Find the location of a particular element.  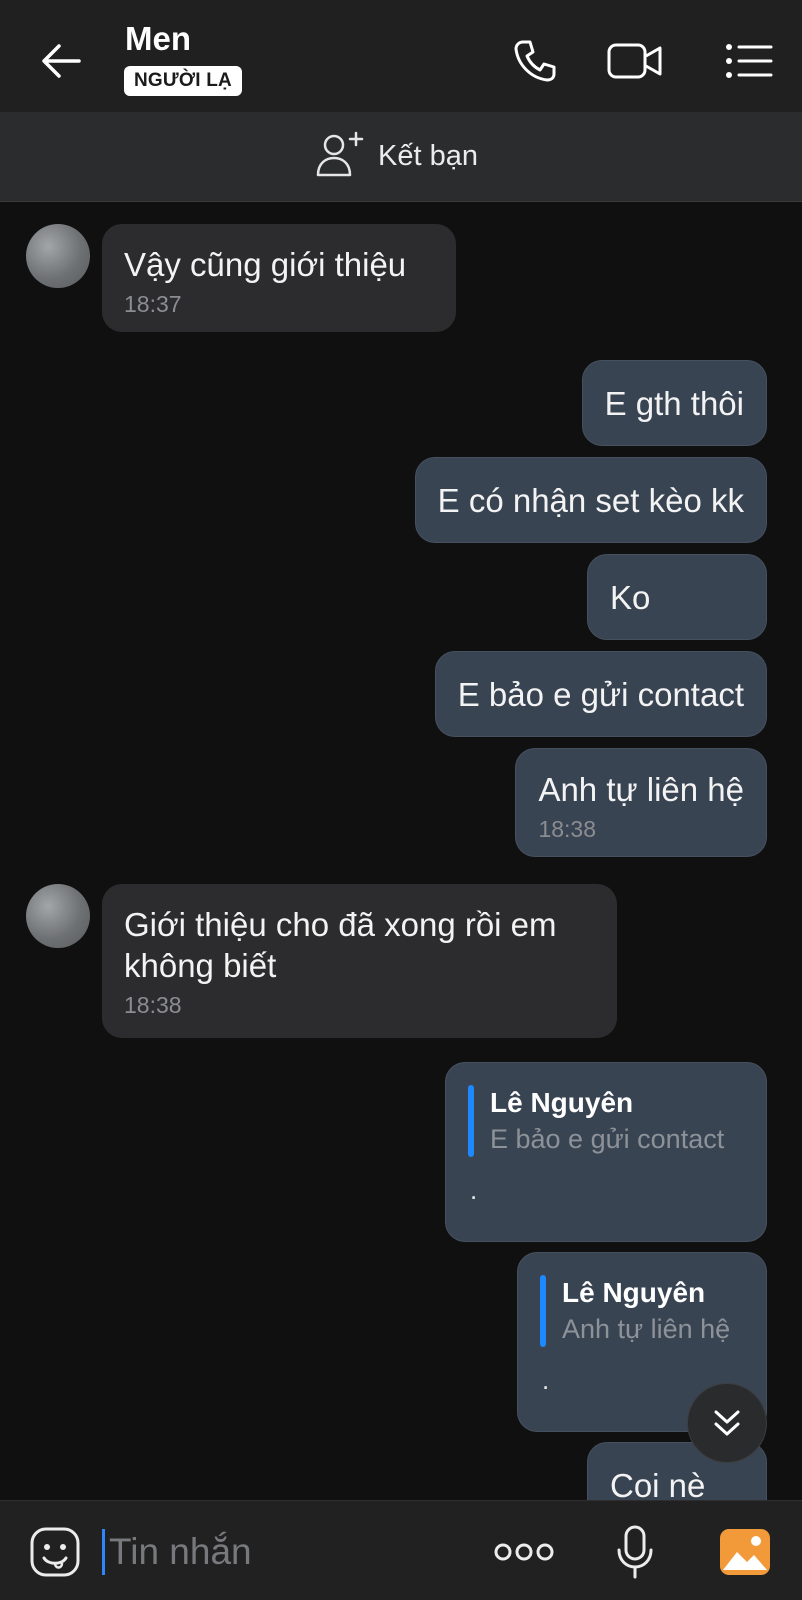

message-bubble: Ko is located at coordinates (677, 597).